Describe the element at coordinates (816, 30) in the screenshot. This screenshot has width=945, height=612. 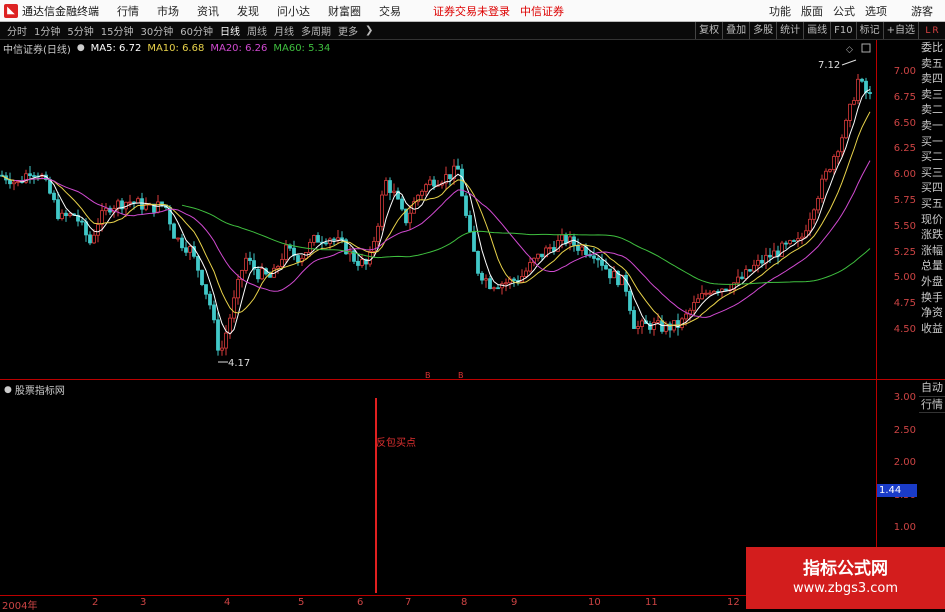
I see `draw-line-button: 画线` at that location.